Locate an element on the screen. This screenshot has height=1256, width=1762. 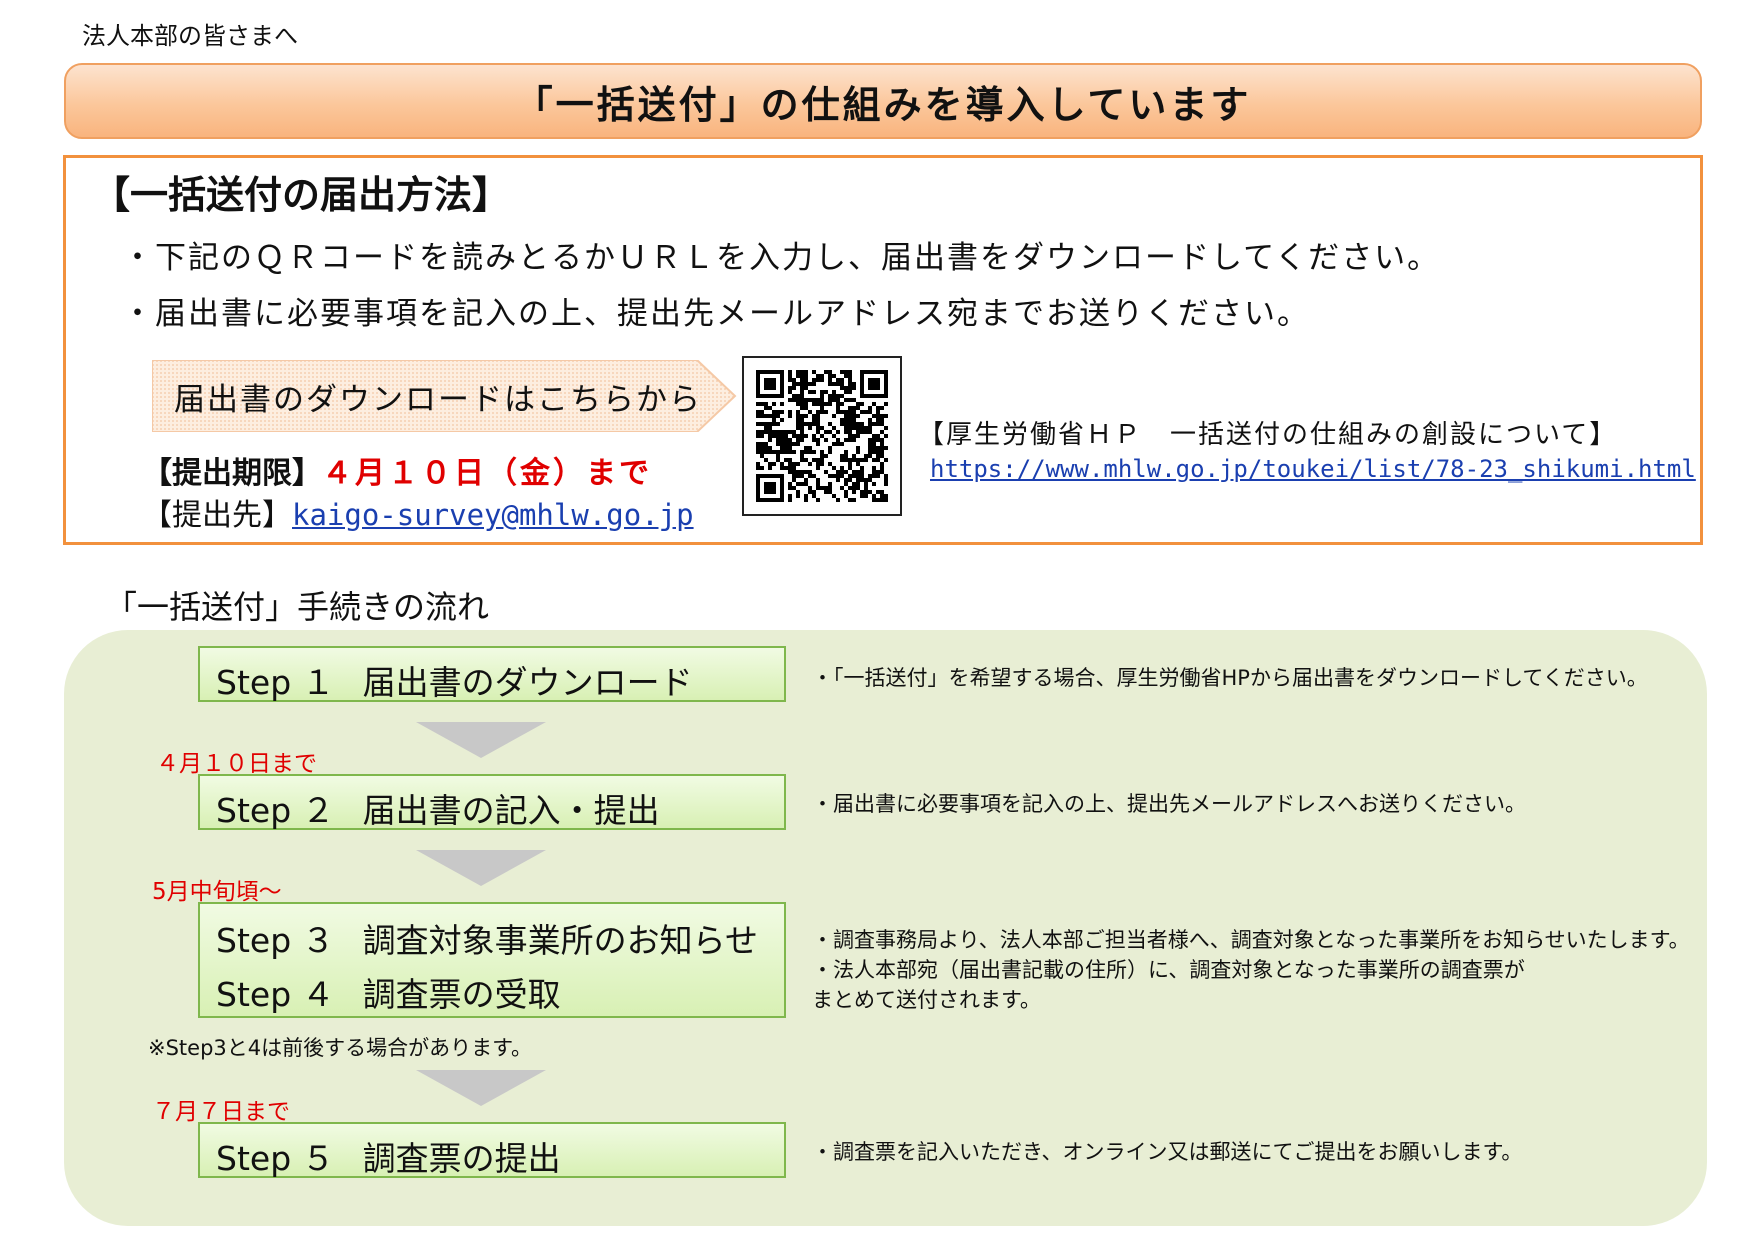
method-bullet-2: ・届出書に必要事項を記入の上、提出先メールアドレス宛までお送りください。 is located at coordinates (716, 314).